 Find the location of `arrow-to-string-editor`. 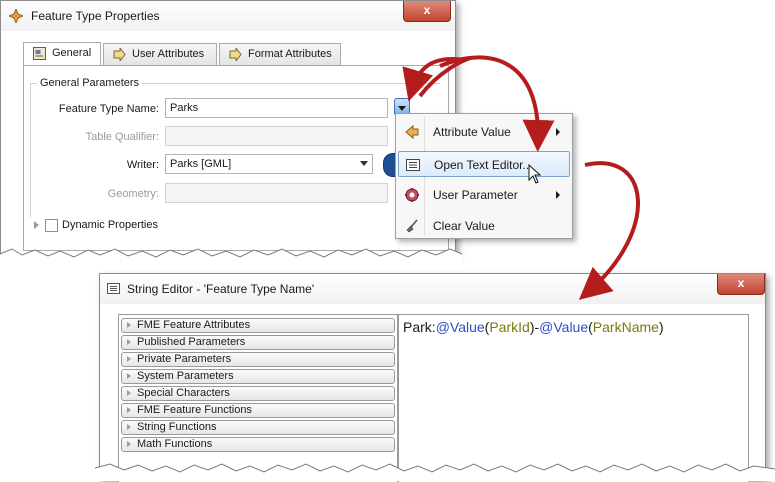

arrow-to-string-editor is located at coordinates (609, 230).